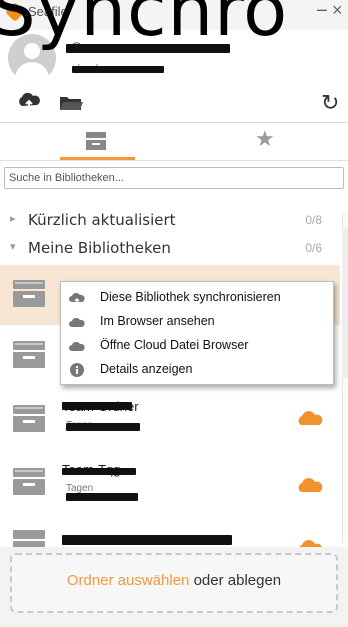 Image resolution: width=348 pixels, height=627 pixels. I want to click on search-input, so click(174, 178).